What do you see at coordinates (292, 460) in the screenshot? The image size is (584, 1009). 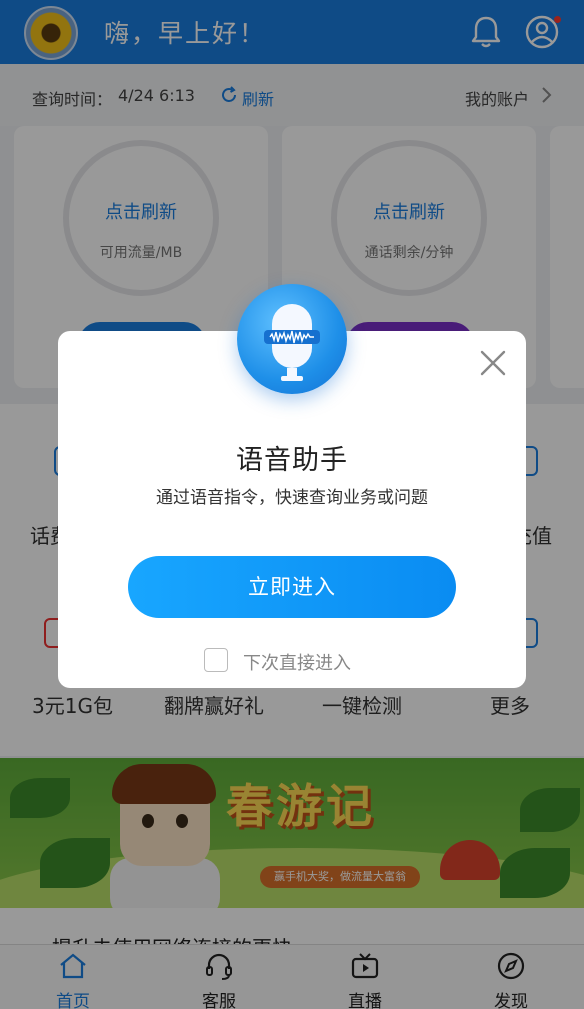 I see `dialog-title: 语音助手` at bounding box center [292, 460].